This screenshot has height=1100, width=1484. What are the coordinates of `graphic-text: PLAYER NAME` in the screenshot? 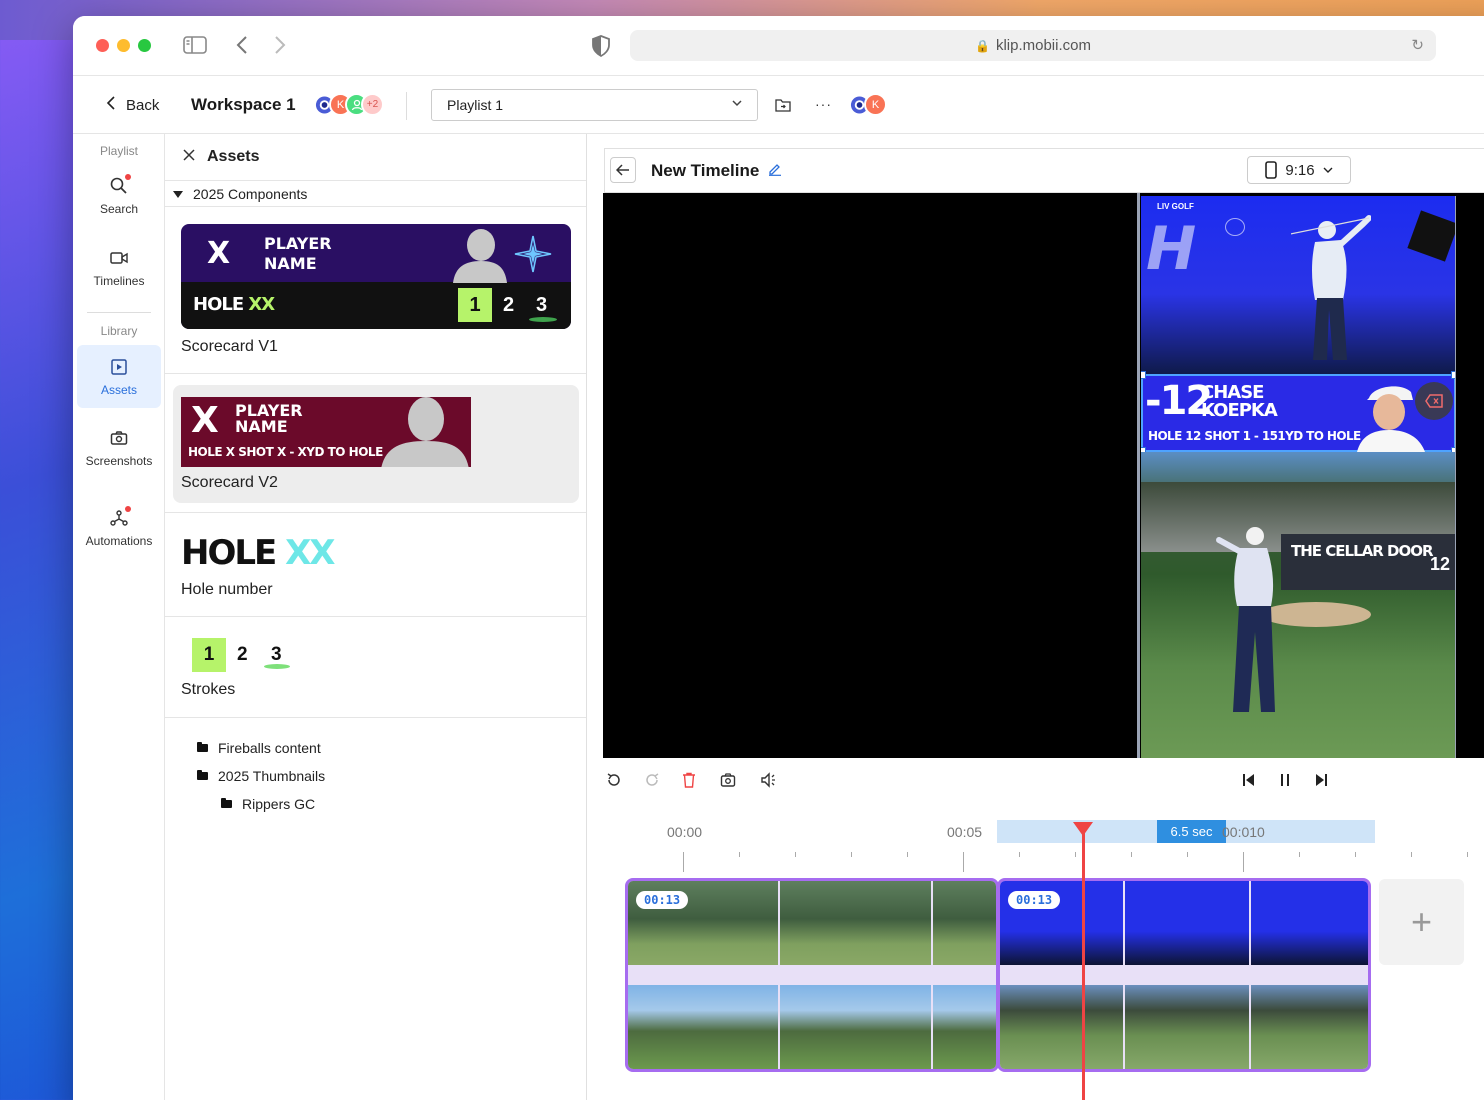 It's located at (298, 254).